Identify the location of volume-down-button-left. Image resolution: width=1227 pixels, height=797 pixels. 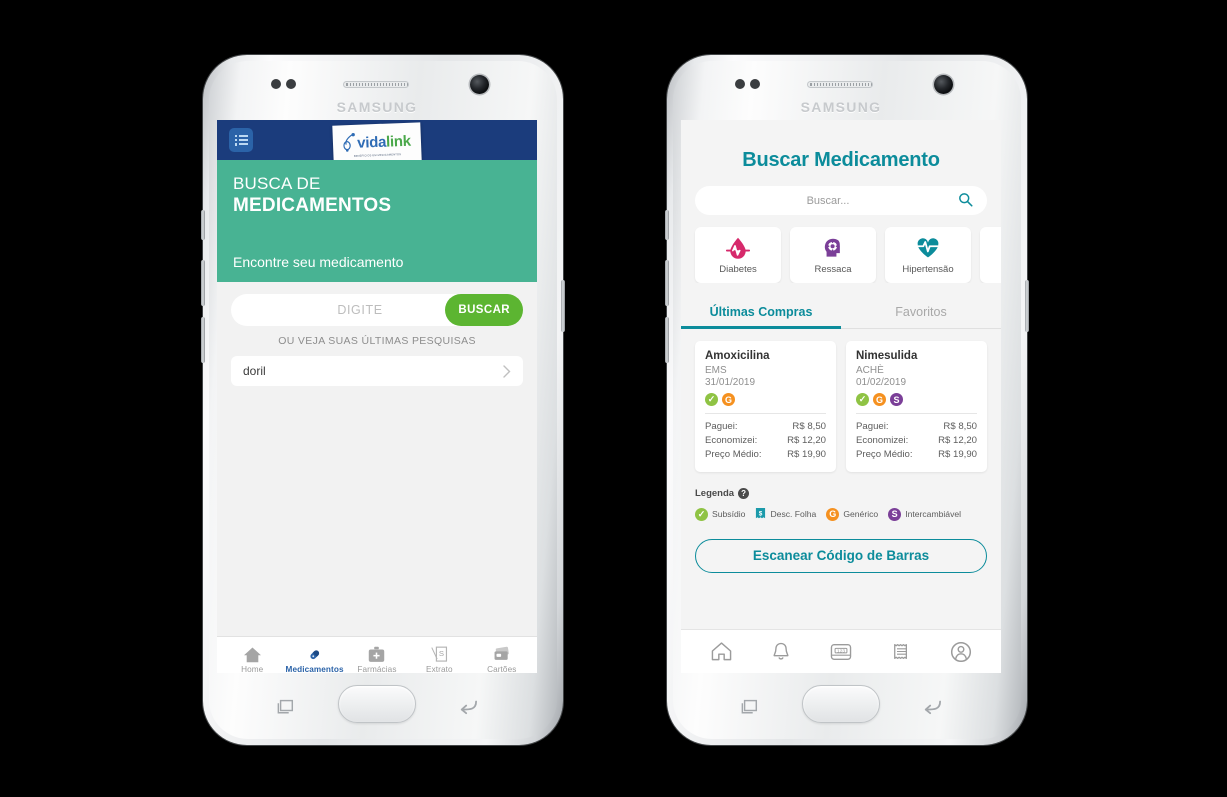
(203, 340).